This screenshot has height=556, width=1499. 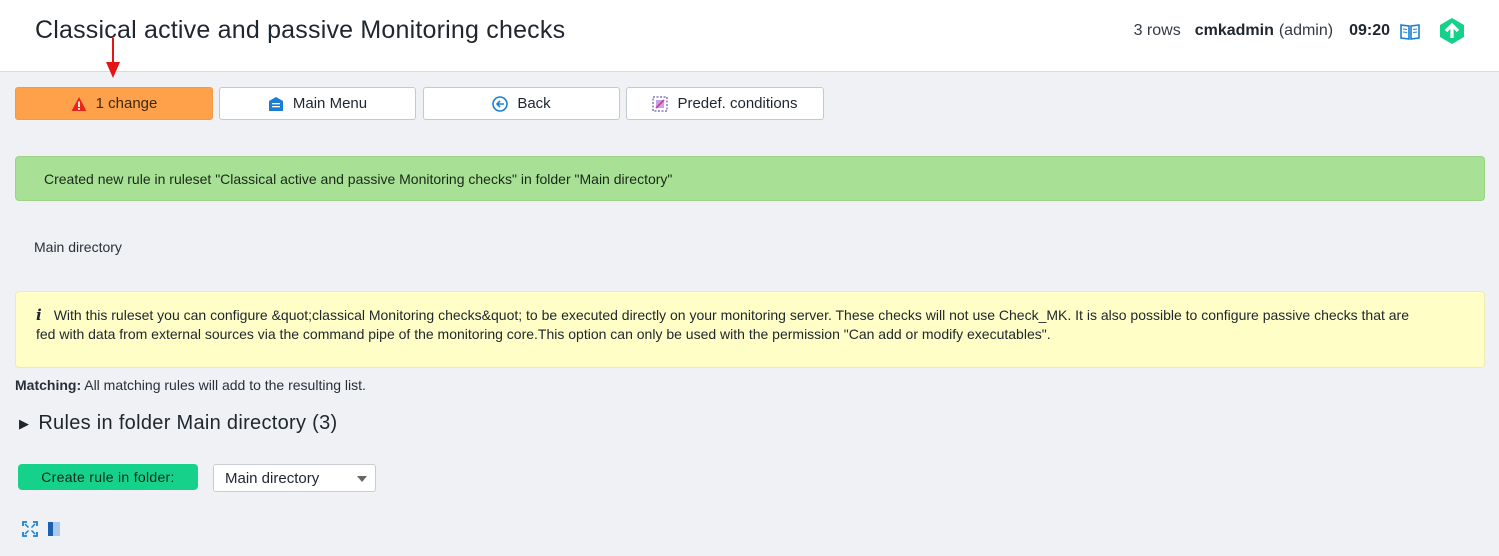 What do you see at coordinates (78, 247) in the screenshot?
I see `breadcrumb: Main directory` at bounding box center [78, 247].